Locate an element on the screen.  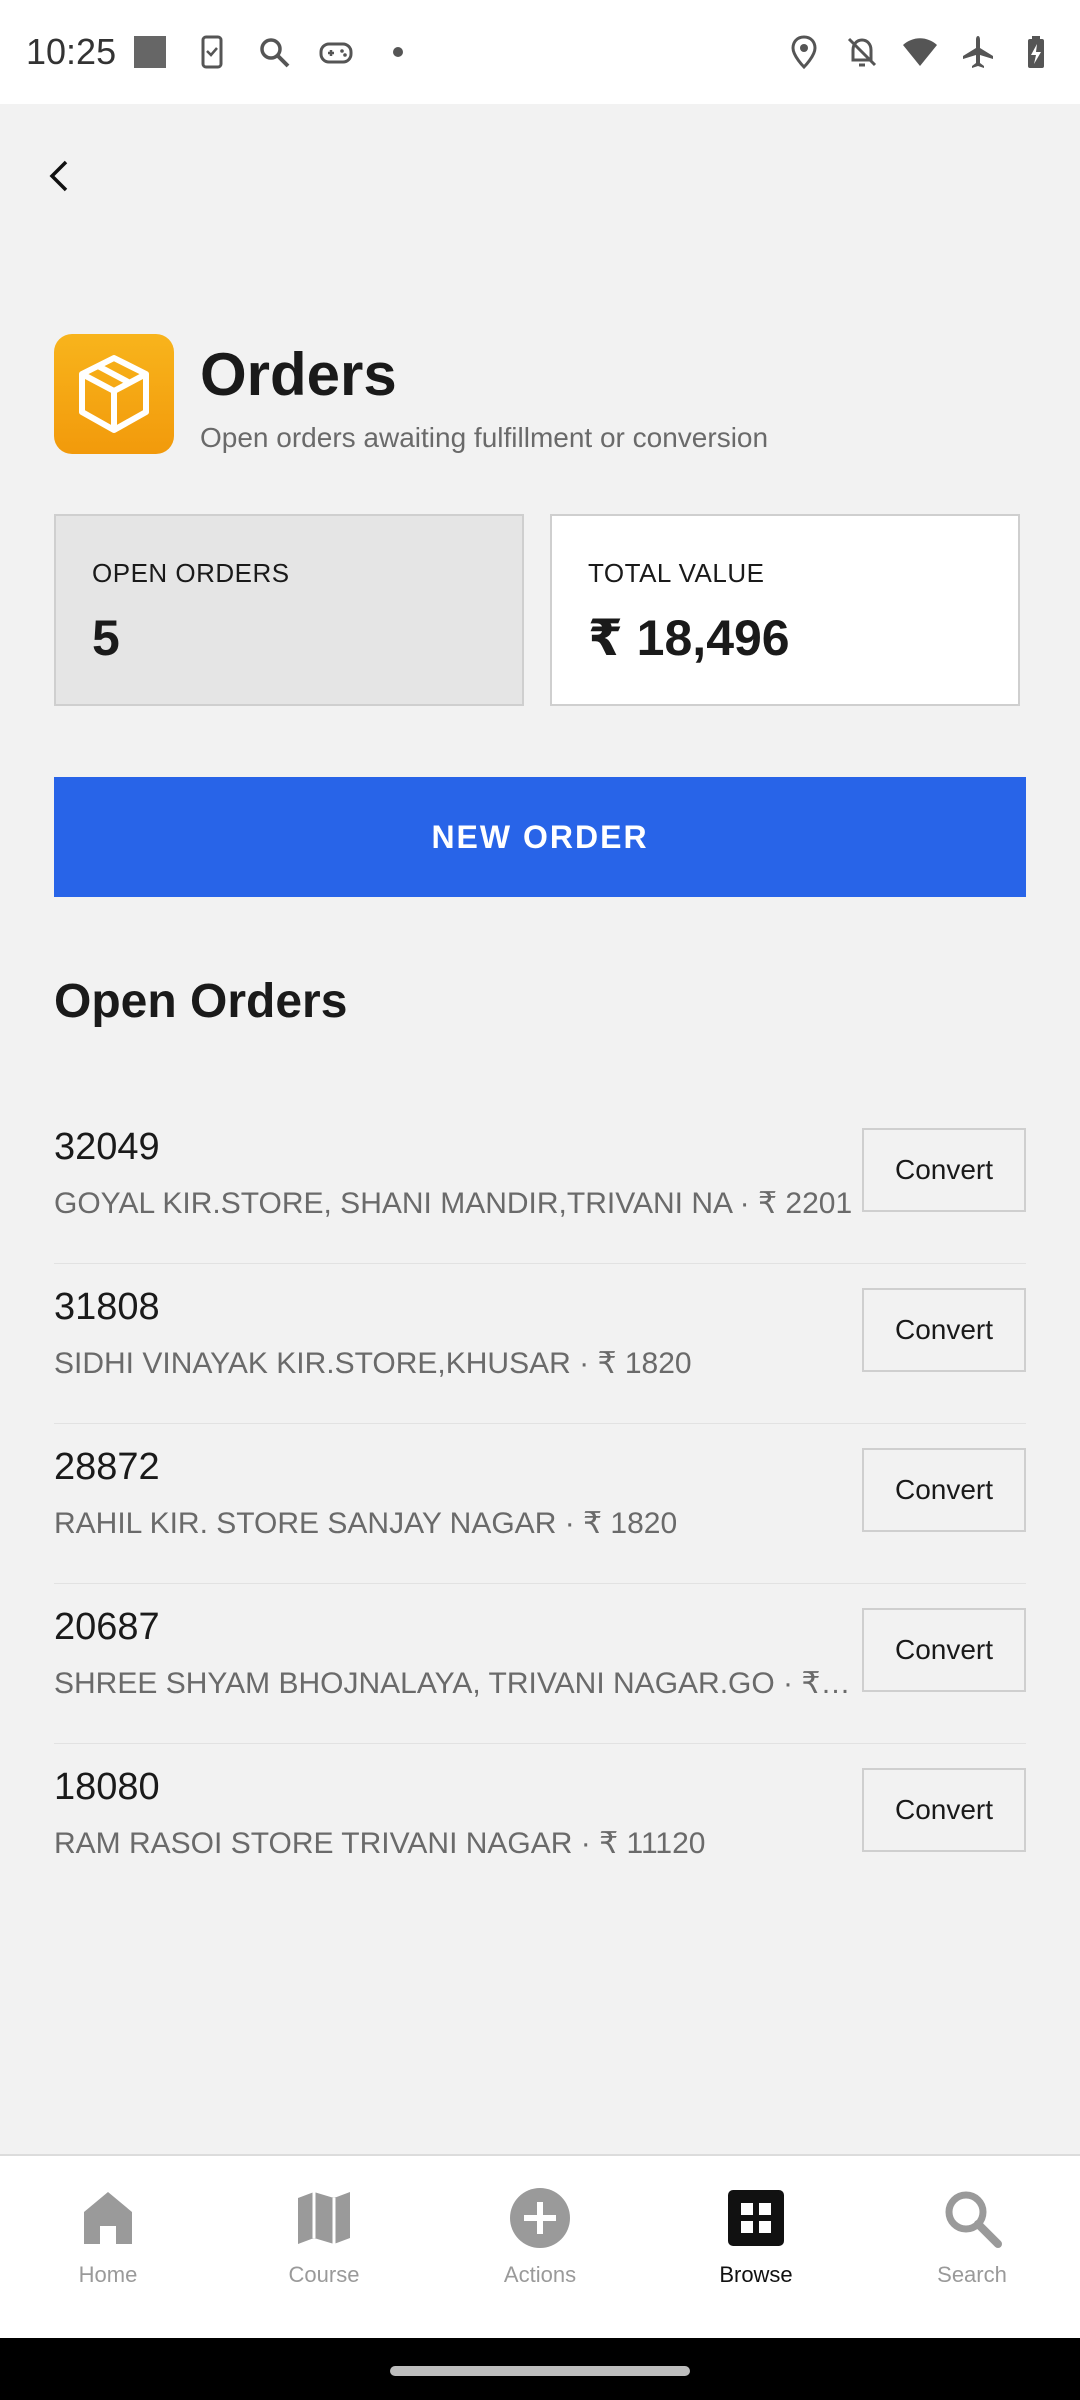
nav-label: Course is located at coordinates (324, 2274).